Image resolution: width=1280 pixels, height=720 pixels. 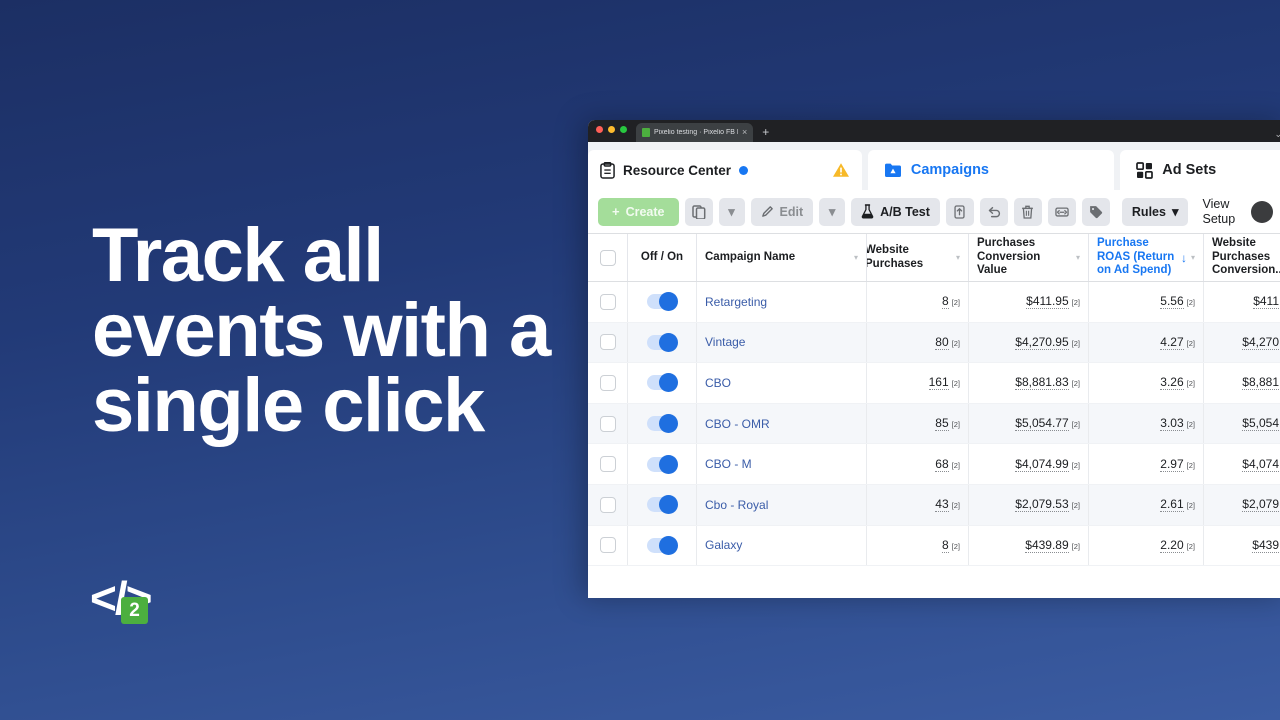 I want to click on table-row: CBO - OMR 85 [2] $5,054.77 [2] 3.03 [2] $5,054, so click(x=934, y=424).